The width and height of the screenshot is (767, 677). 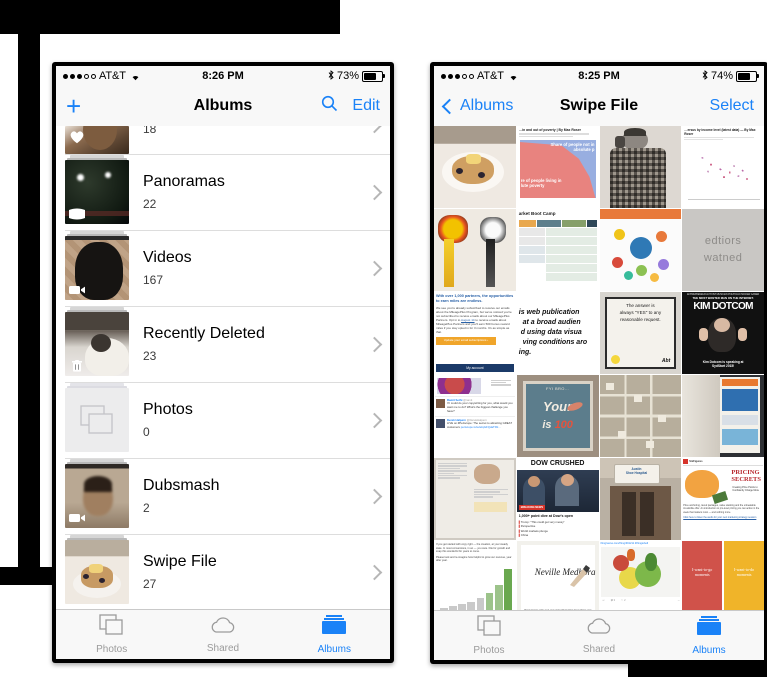 I want to click on status-bar-right: 74%, so click(x=730, y=76).